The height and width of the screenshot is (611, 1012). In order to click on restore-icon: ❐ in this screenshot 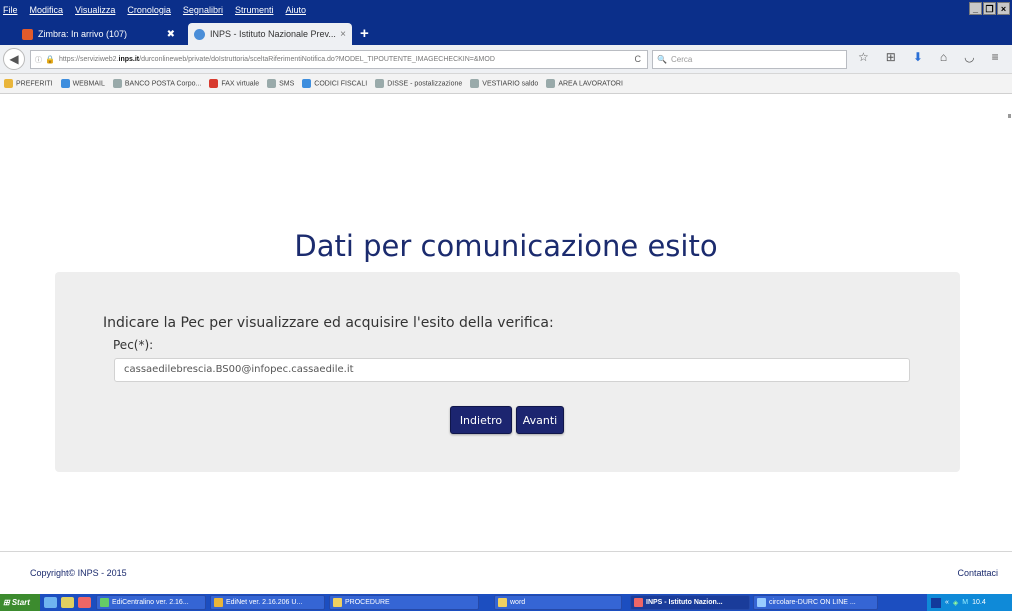, I will do `click(989, 8)`.